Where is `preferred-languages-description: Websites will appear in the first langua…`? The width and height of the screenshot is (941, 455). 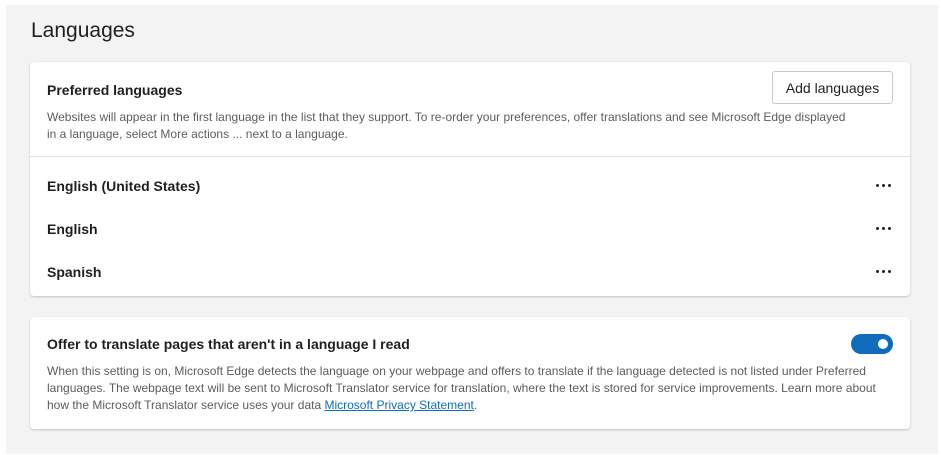 preferred-languages-description: Websites will appear in the first langua… is located at coordinates (446, 125).